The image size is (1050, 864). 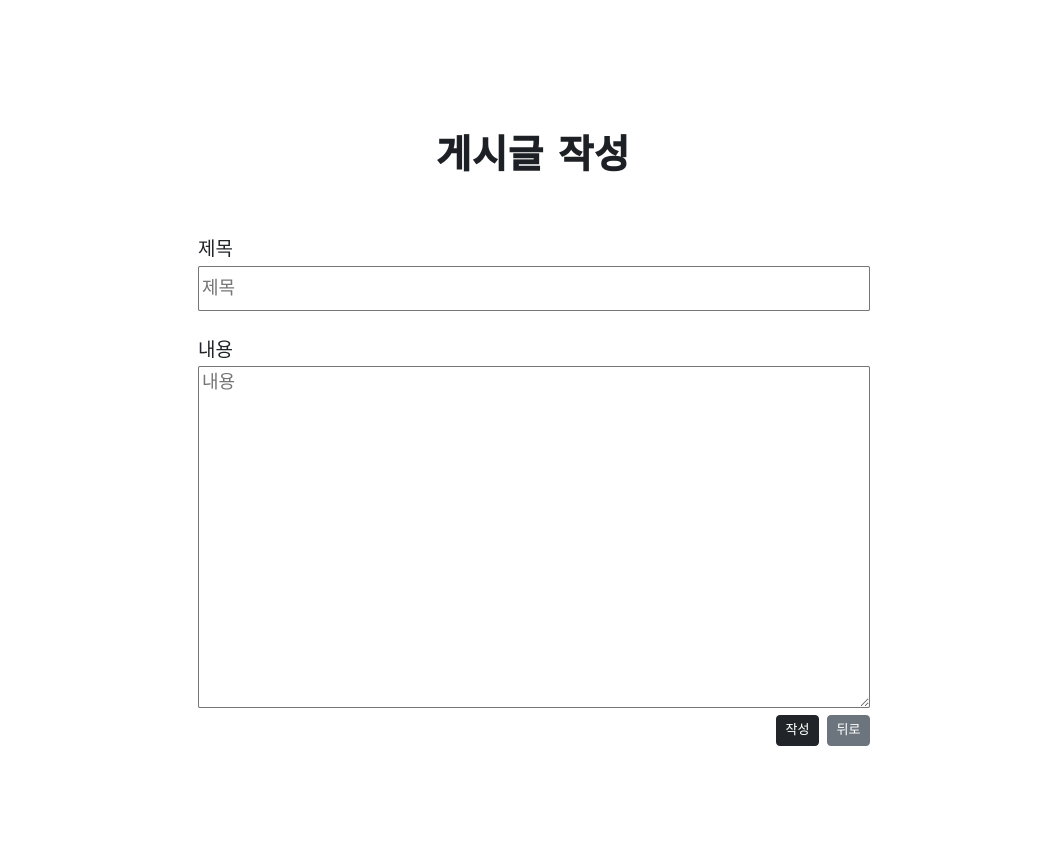 What do you see at coordinates (215, 249) in the screenshot?
I see `title-label: 제목` at bounding box center [215, 249].